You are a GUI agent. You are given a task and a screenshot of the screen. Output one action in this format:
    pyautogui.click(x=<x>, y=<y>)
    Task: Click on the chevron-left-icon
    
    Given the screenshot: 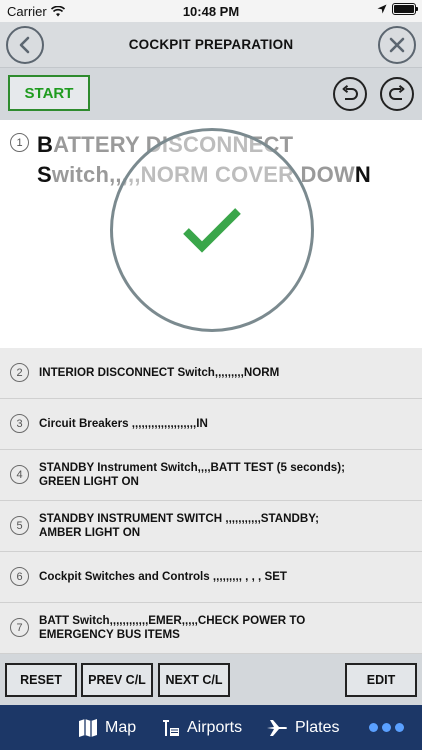 What is the action you would take?
    pyautogui.click(x=24, y=45)
    